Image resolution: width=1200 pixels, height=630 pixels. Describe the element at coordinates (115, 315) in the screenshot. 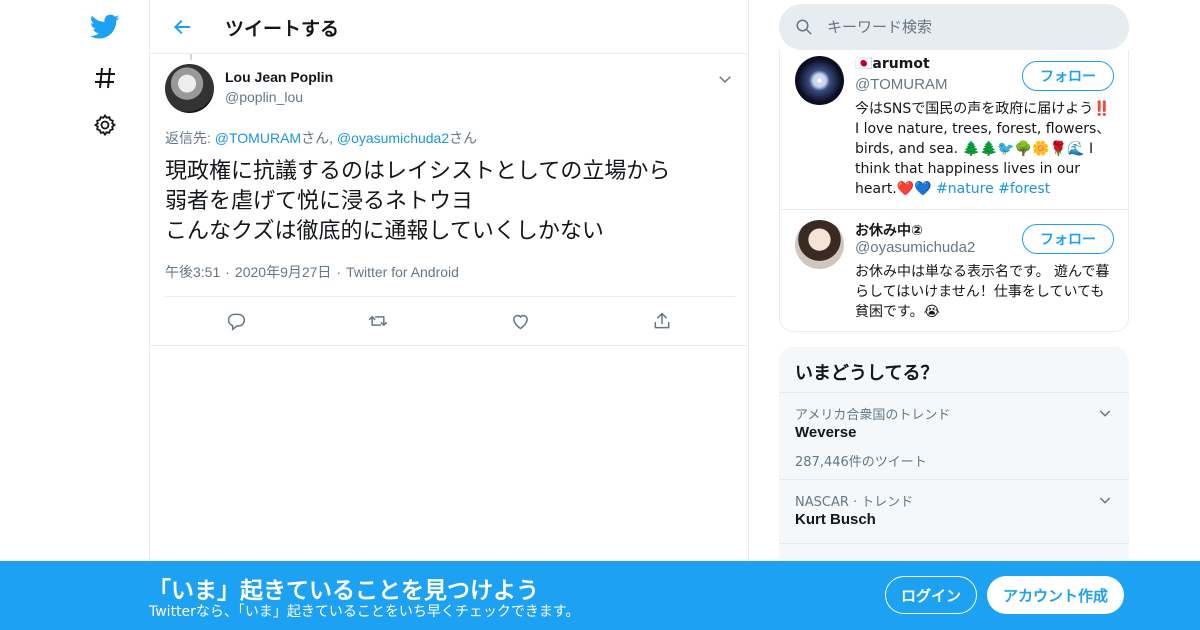

I see `left-nav` at that location.